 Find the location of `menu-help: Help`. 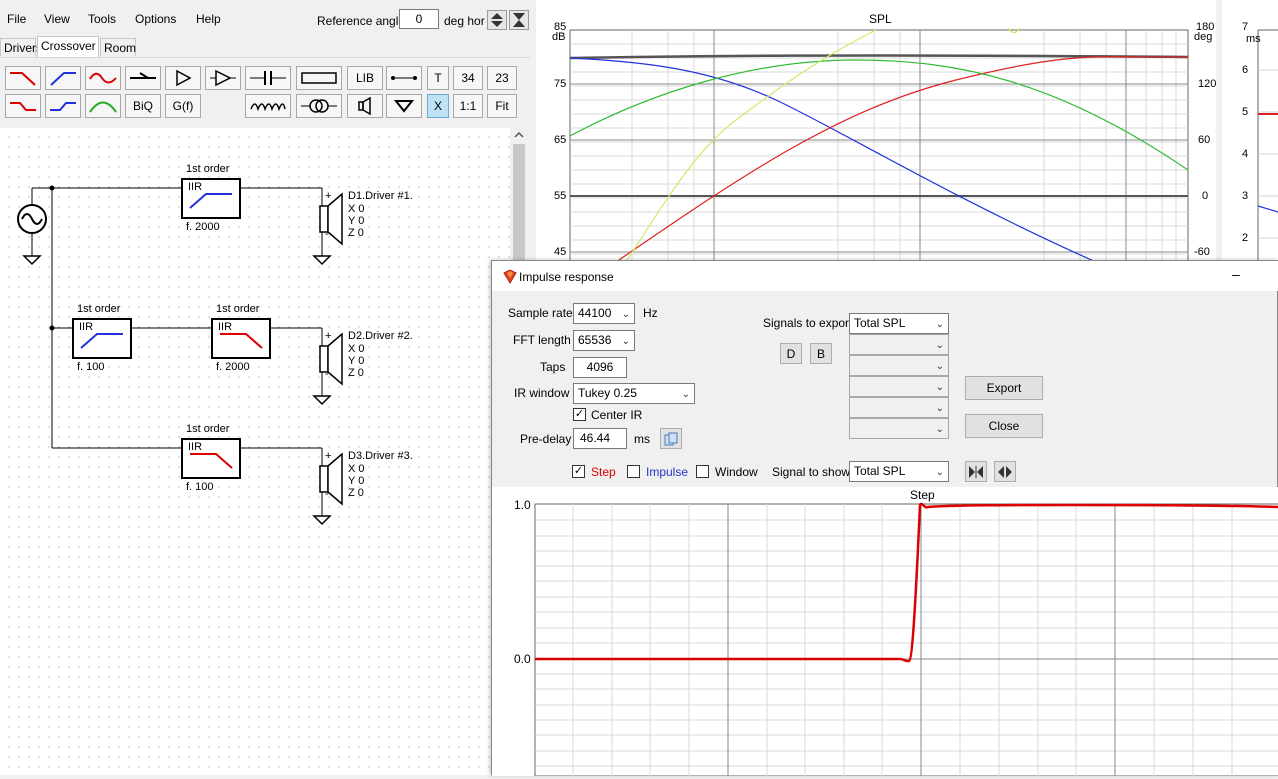

menu-help: Help is located at coordinates (208, 19).